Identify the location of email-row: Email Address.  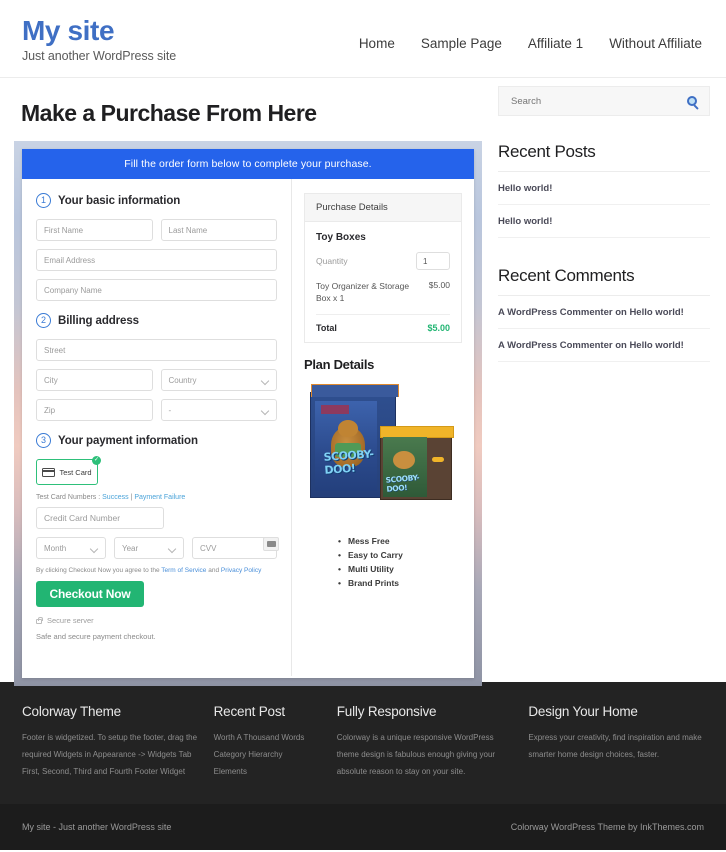
(156, 260).